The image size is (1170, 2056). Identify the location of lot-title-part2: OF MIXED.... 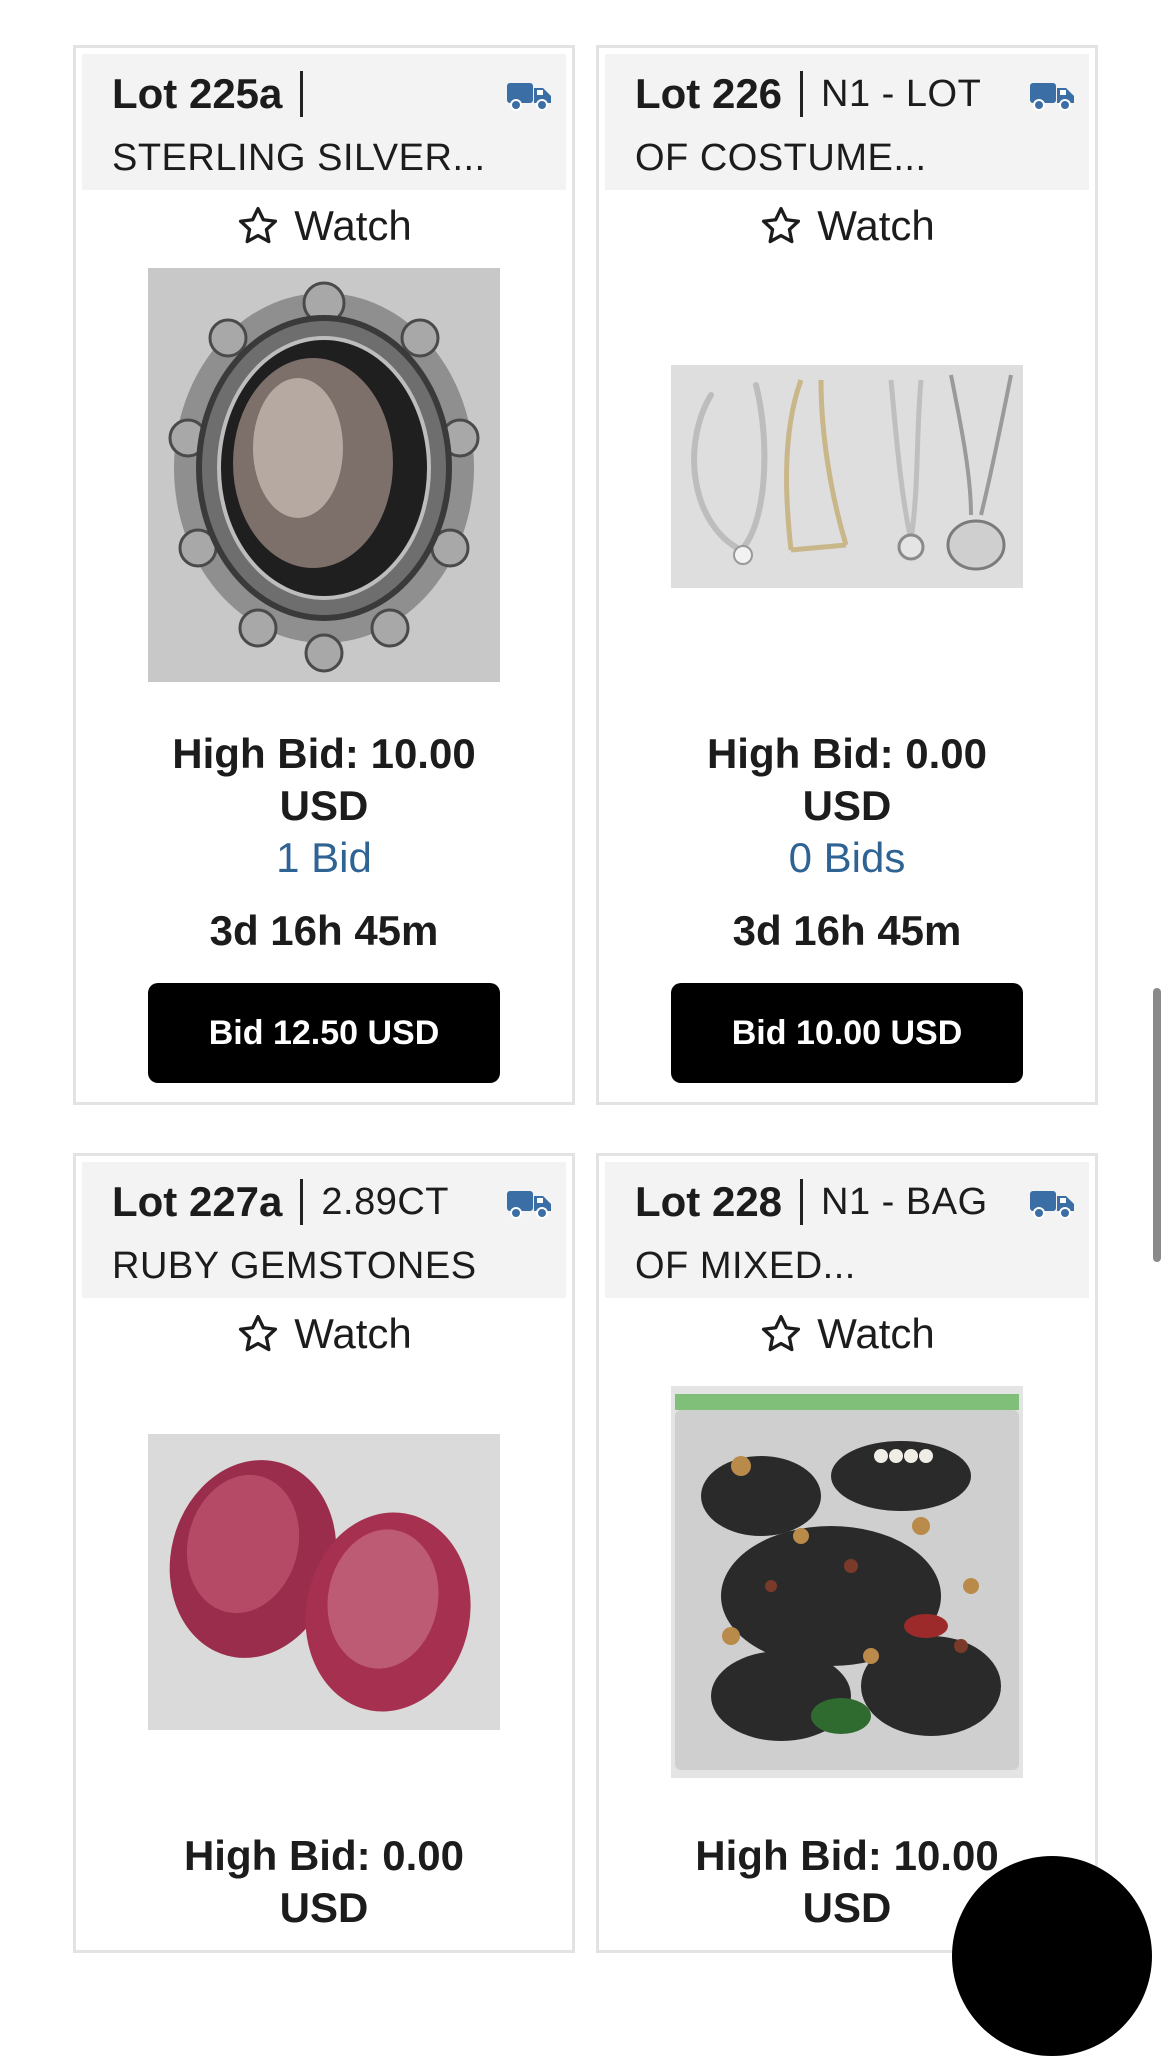
(745, 1266).